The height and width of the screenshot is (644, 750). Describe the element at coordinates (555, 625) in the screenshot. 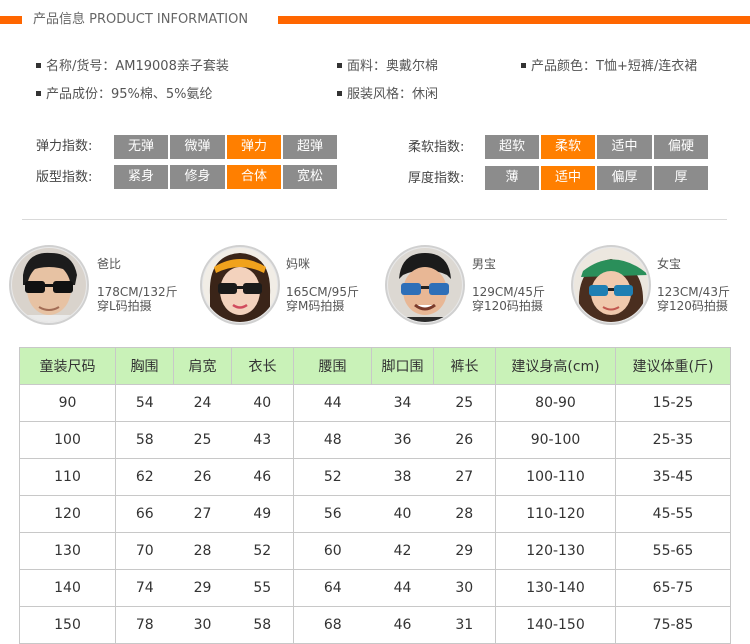

I see `table-cell: 140-150` at that location.